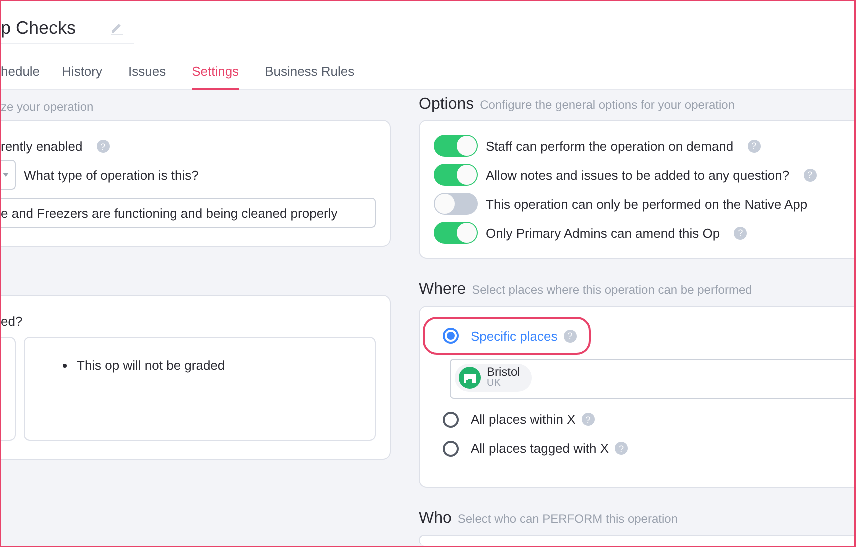  Describe the element at coordinates (612, 290) in the screenshot. I see `section-subtitle: Select places where this operation can be performed` at that location.